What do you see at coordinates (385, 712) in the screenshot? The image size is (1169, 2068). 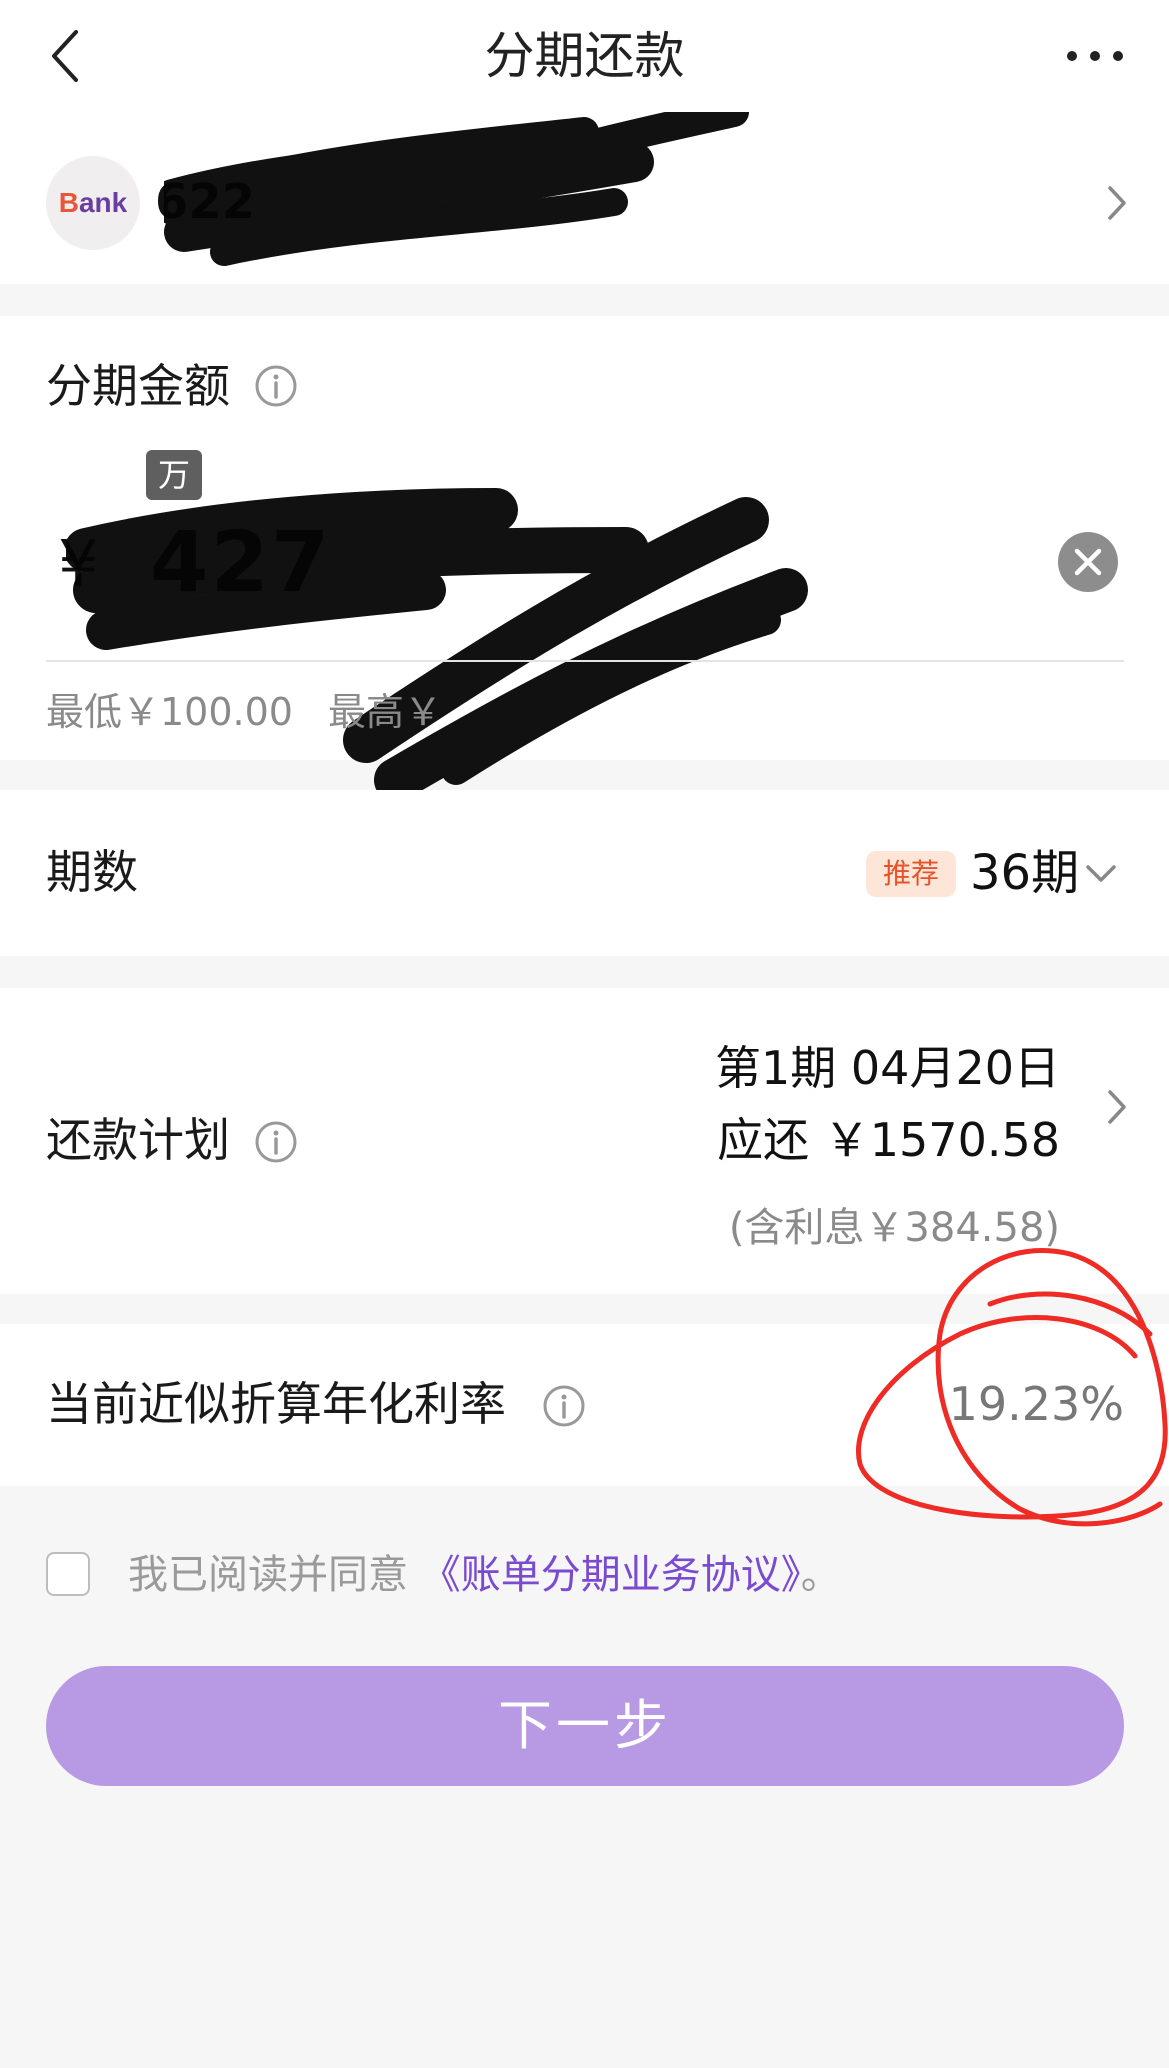 I see `max-limit: 最高￥` at bounding box center [385, 712].